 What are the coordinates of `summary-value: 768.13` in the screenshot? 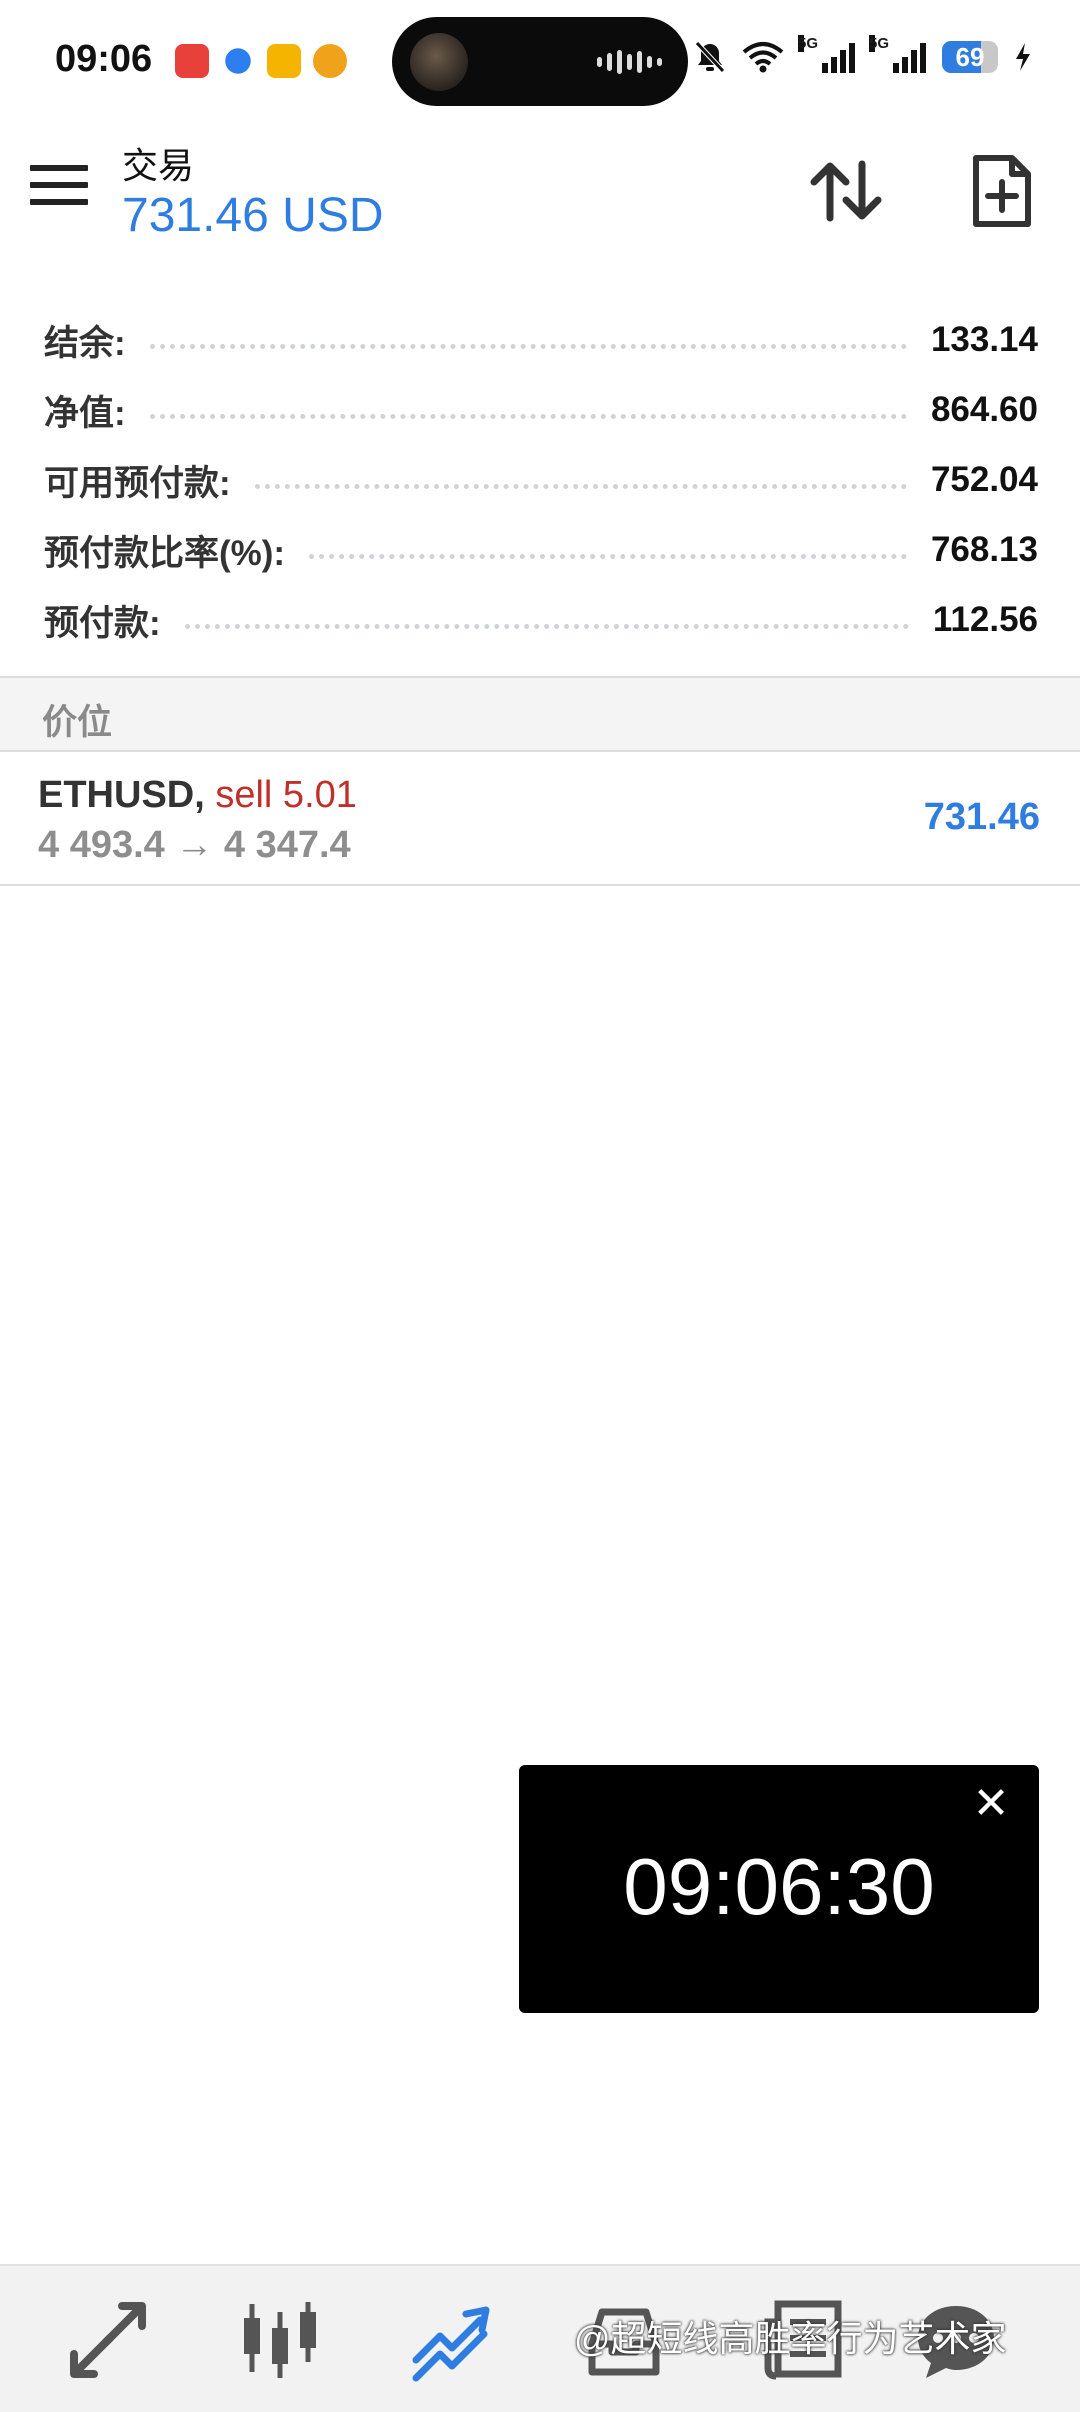 It's located at (984, 549).